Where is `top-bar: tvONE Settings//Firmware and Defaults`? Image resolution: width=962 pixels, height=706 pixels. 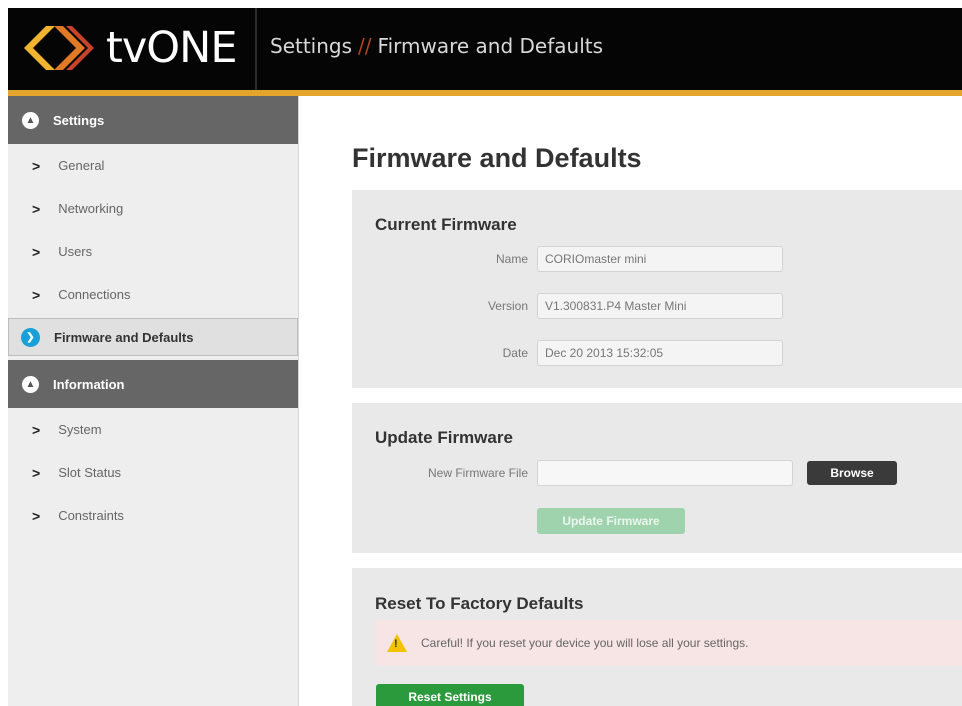
top-bar: tvONE Settings//Firmware and Defaults is located at coordinates (485, 49).